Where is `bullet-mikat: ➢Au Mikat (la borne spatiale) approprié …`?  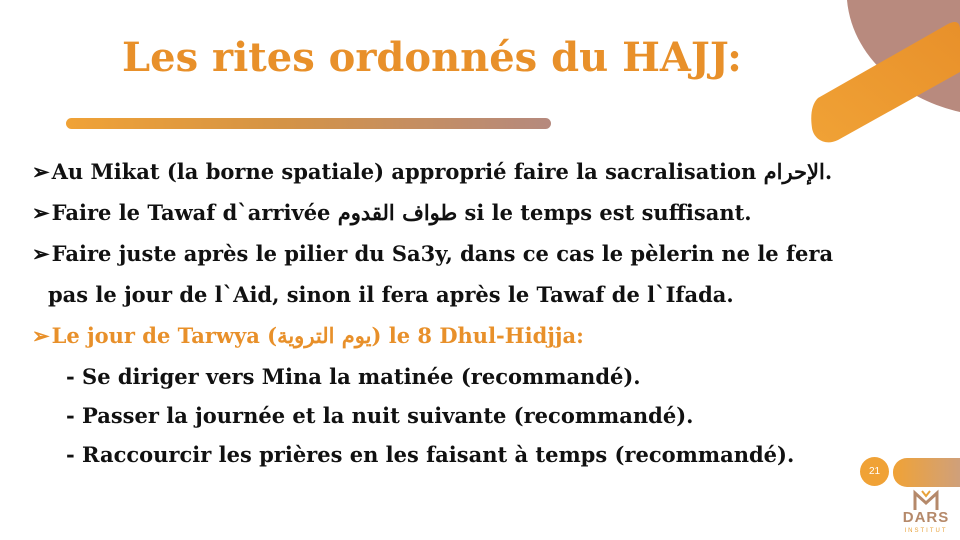
bullet-mikat: ➢Au Mikat (la borne spatiale) approprié … is located at coordinates (432, 172).